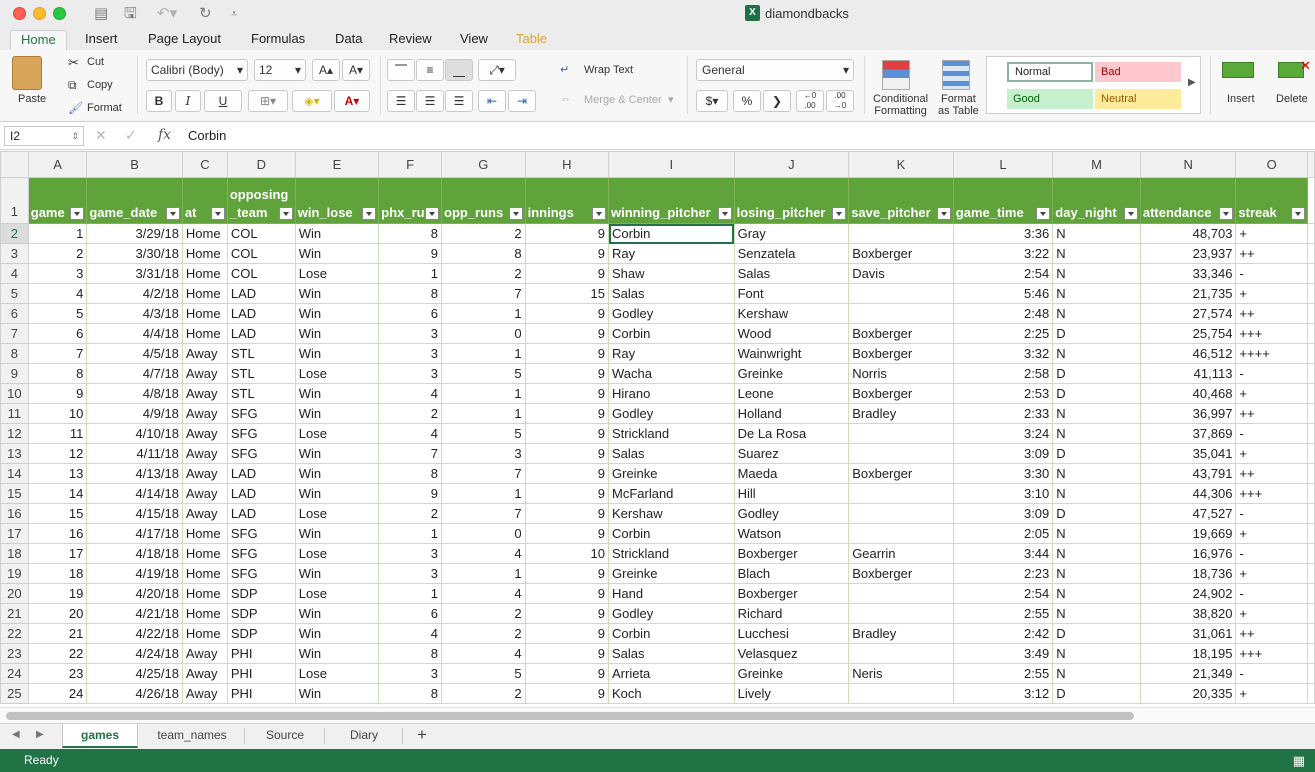 The height and width of the screenshot is (772, 1315). Describe the element at coordinates (791, 633) in the screenshot. I see `table-cell: Lucchesi` at that location.